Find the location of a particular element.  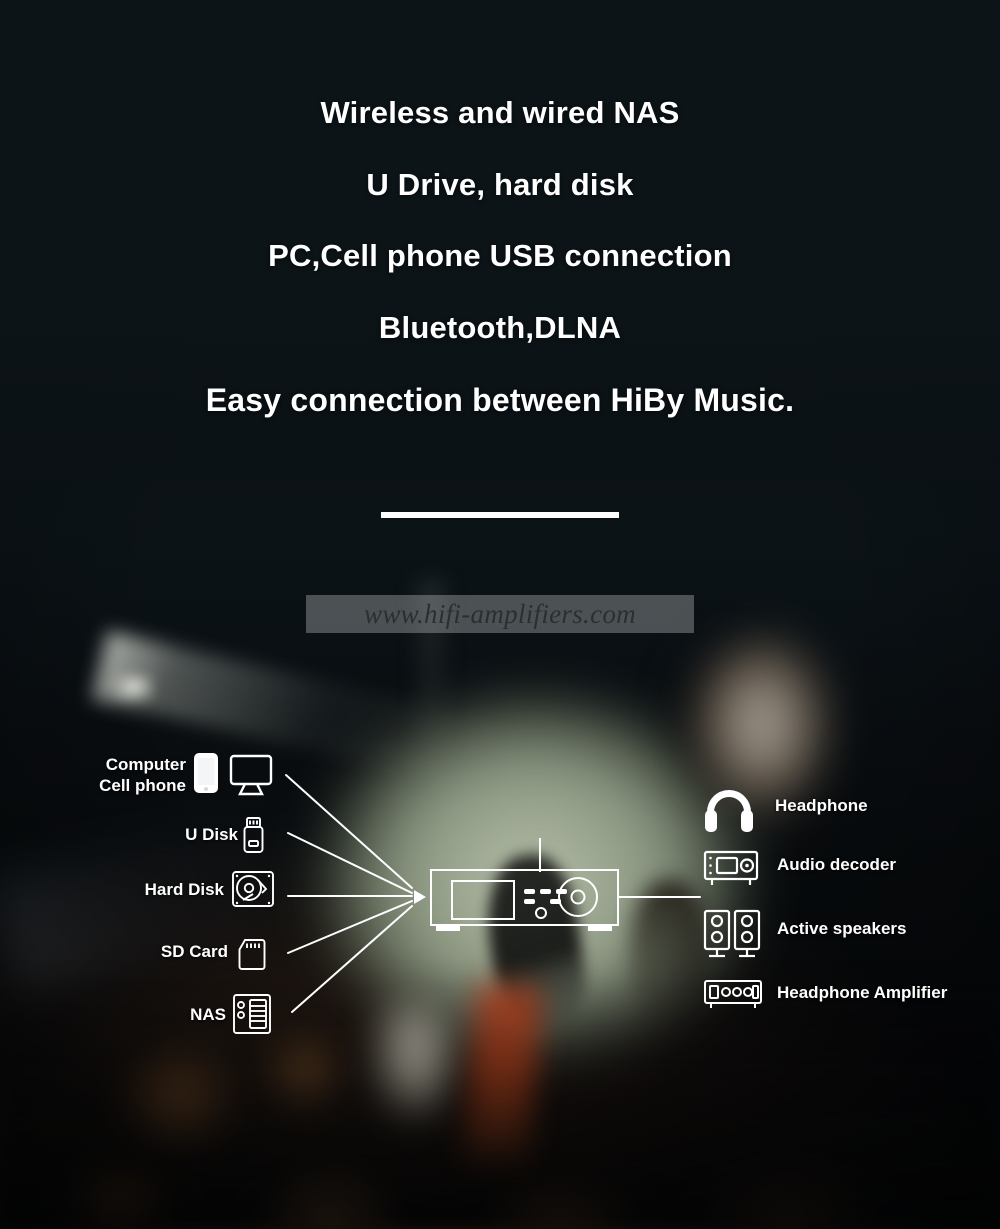

output-label-headphone: Headphone is located at coordinates (821, 805).